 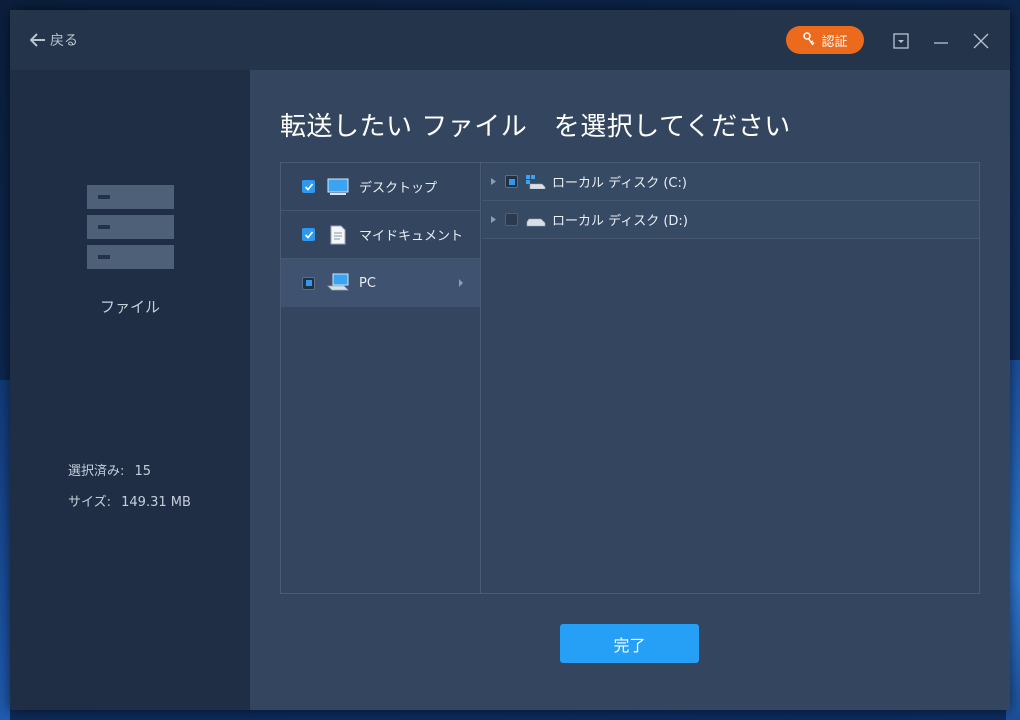 I want to click on category-label: ファイル, so click(x=129, y=307).